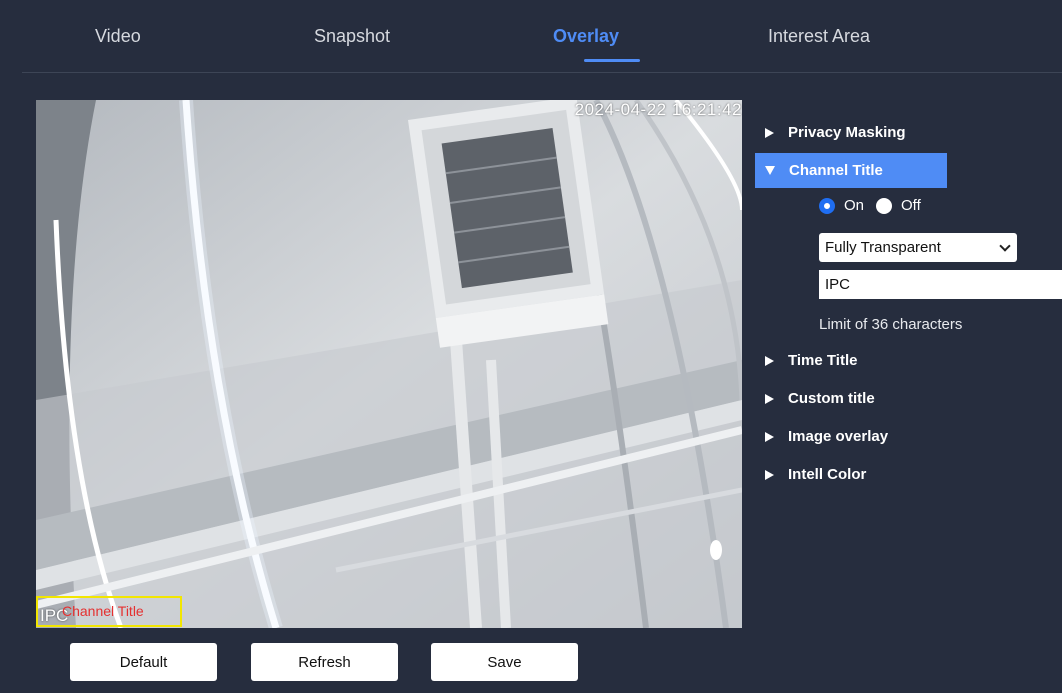  I want to click on osd-timestamp: 2024-04-22 16:21:42, so click(658, 110).